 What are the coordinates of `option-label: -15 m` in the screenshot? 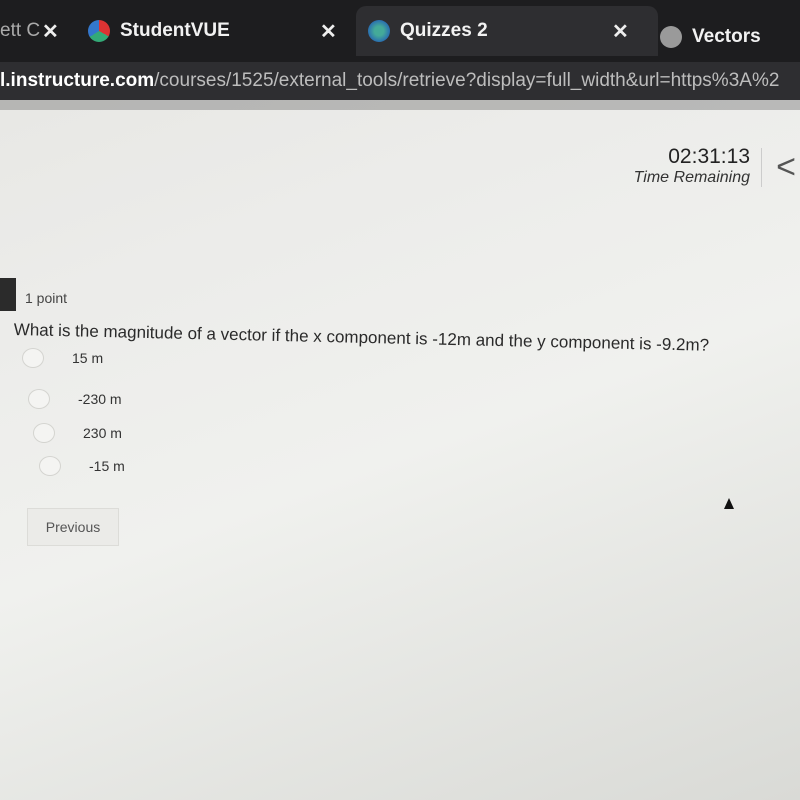 It's located at (107, 466).